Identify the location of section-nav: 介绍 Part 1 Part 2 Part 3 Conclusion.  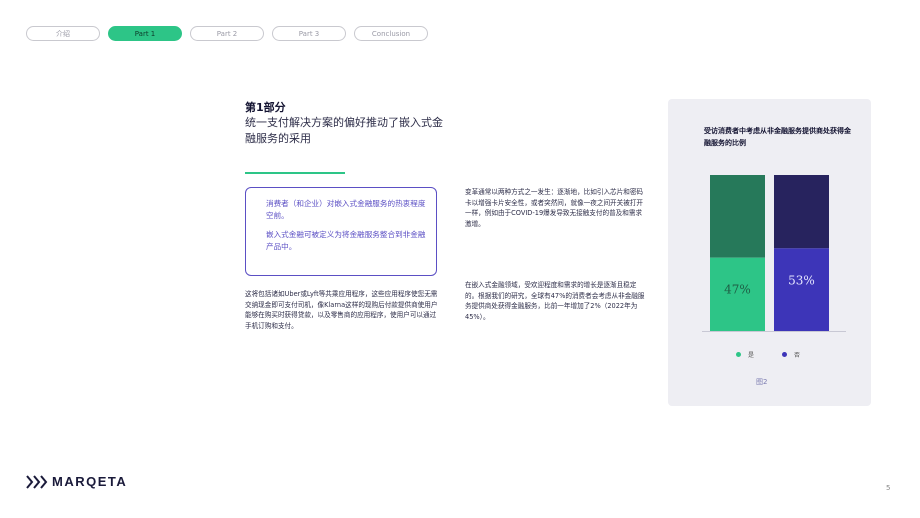
(227, 33).